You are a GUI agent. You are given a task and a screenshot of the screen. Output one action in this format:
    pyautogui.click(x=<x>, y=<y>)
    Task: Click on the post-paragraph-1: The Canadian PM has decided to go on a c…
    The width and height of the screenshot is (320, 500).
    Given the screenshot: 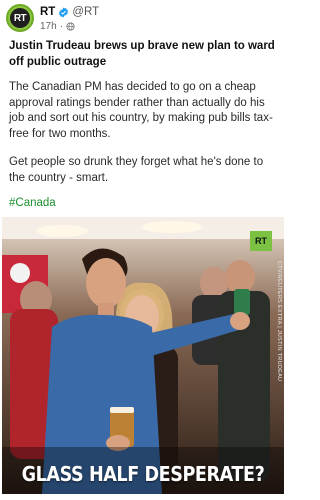 What is the action you would take?
    pyautogui.click(x=141, y=110)
    